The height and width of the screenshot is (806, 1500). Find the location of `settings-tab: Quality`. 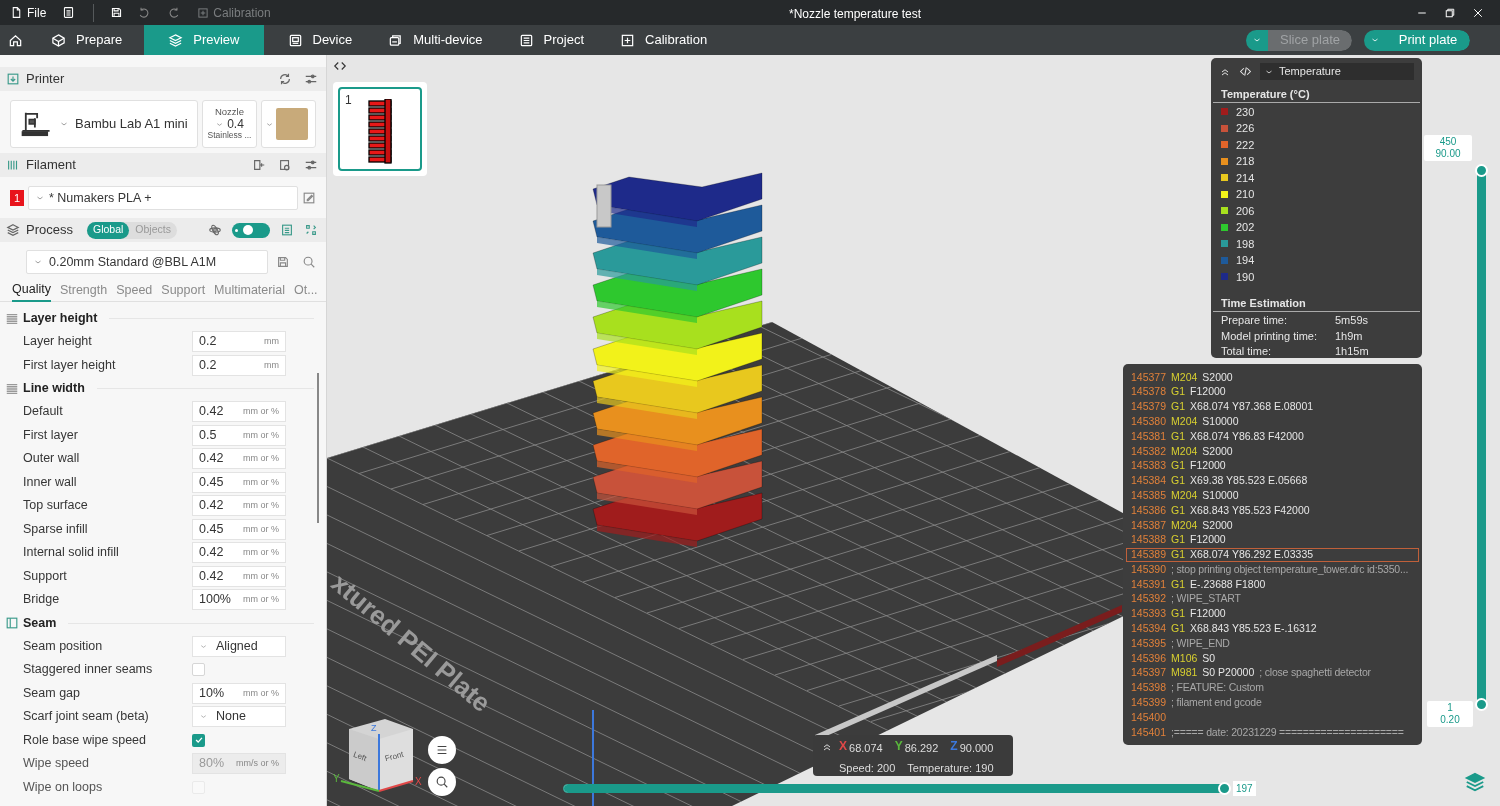

settings-tab: Quality is located at coordinates (31, 290).